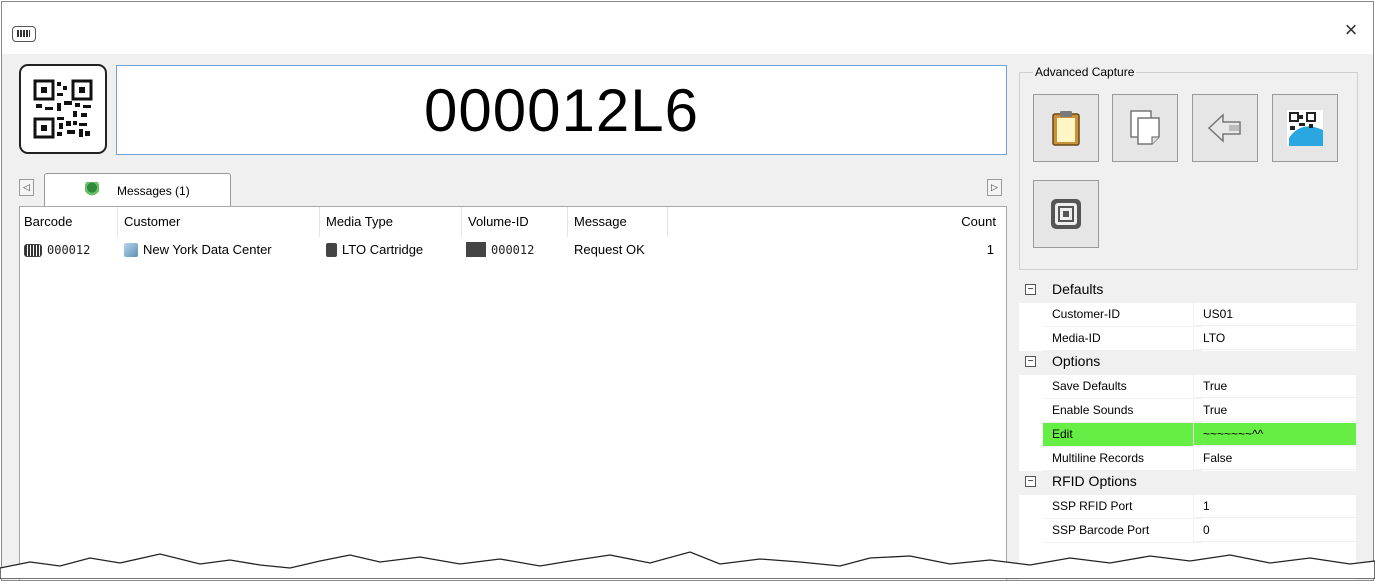  Describe the element at coordinates (609, 249) in the screenshot. I see `cell-message: Request OK` at that location.